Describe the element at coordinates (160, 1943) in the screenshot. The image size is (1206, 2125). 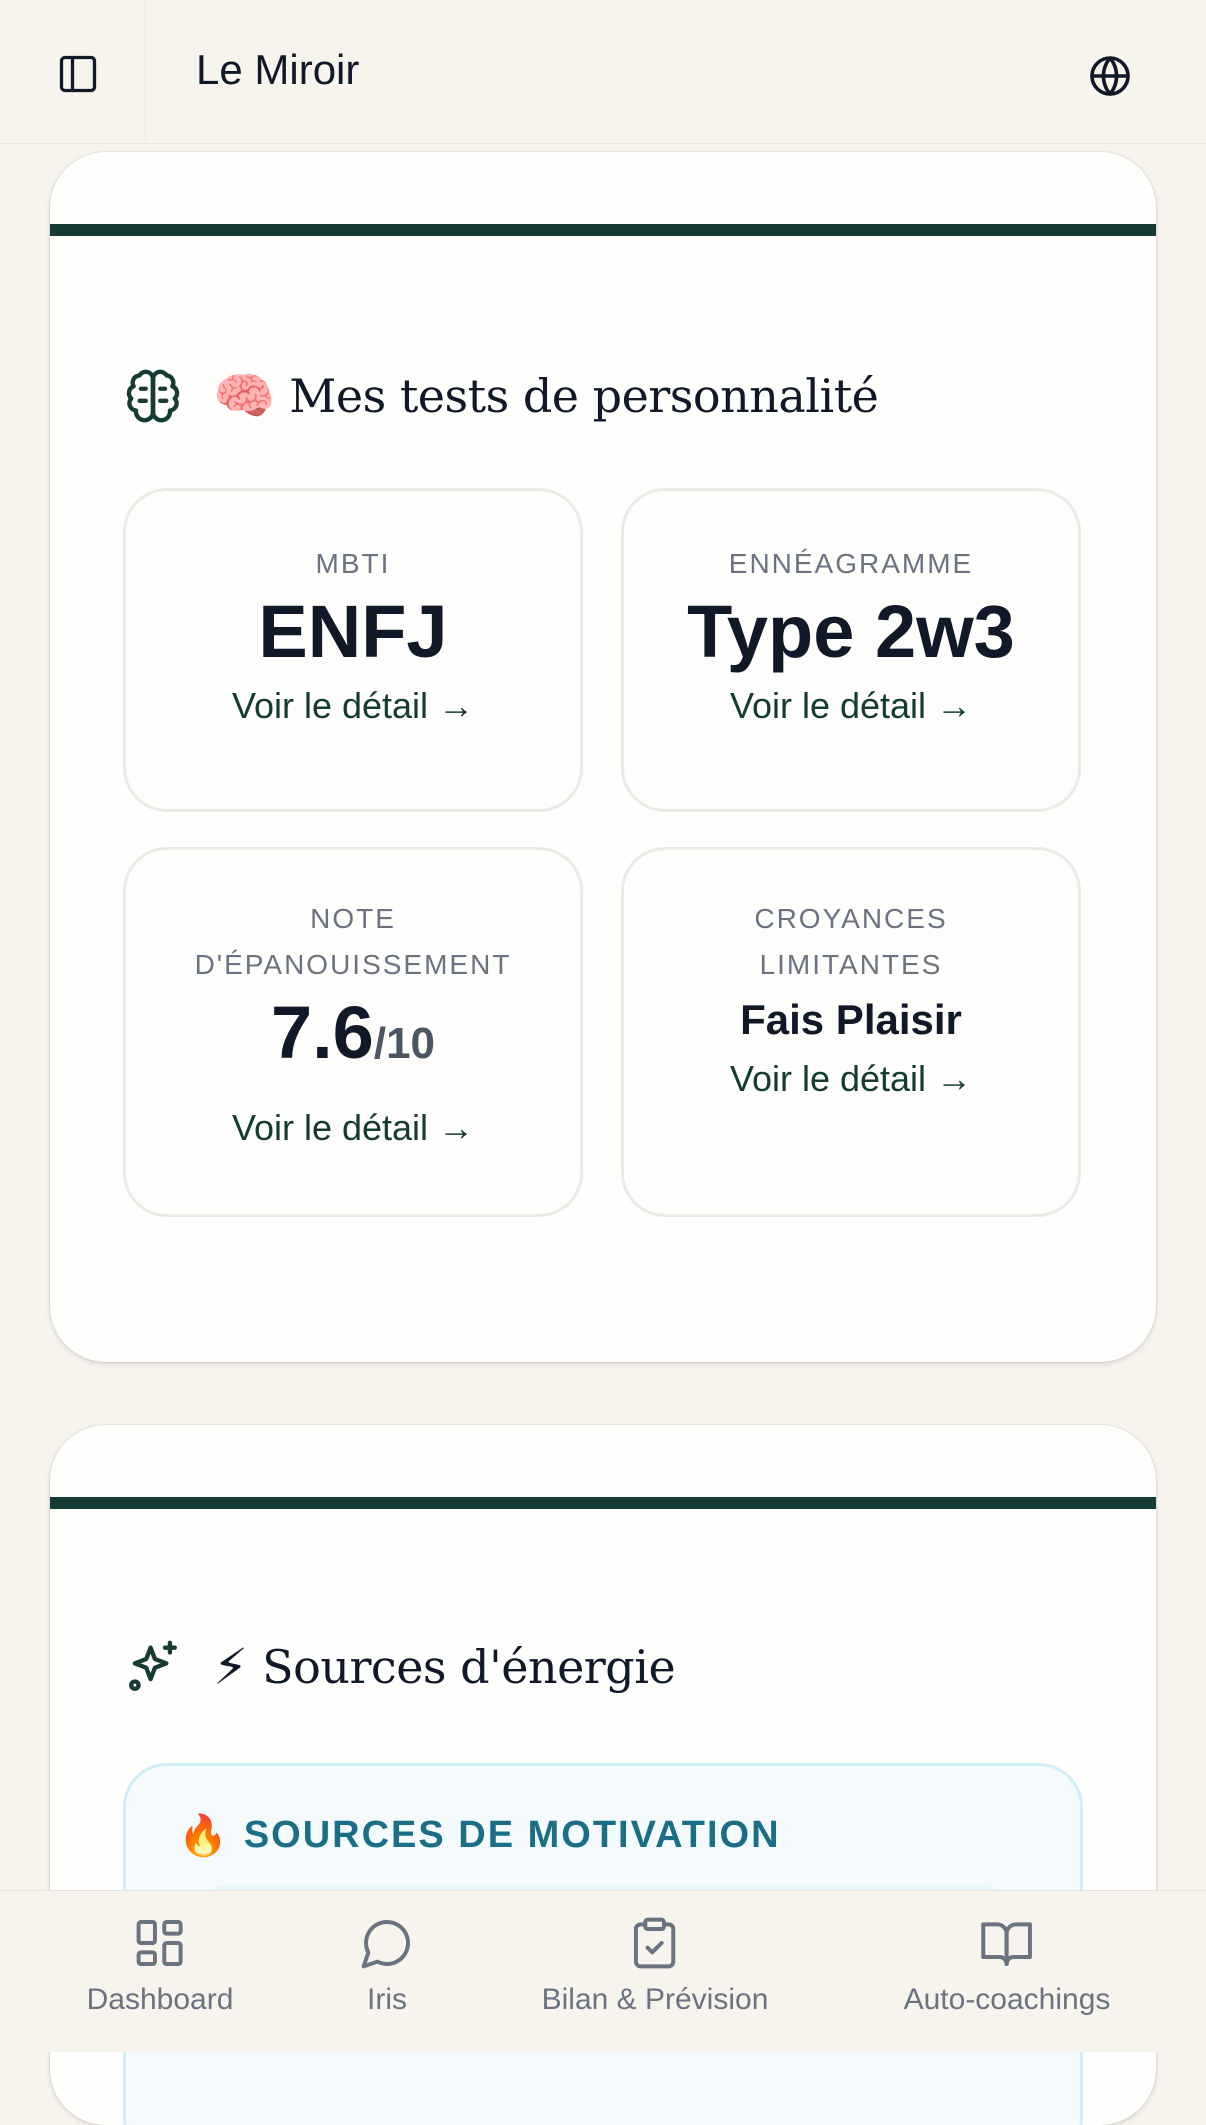
I see `dashboard-icon` at that location.